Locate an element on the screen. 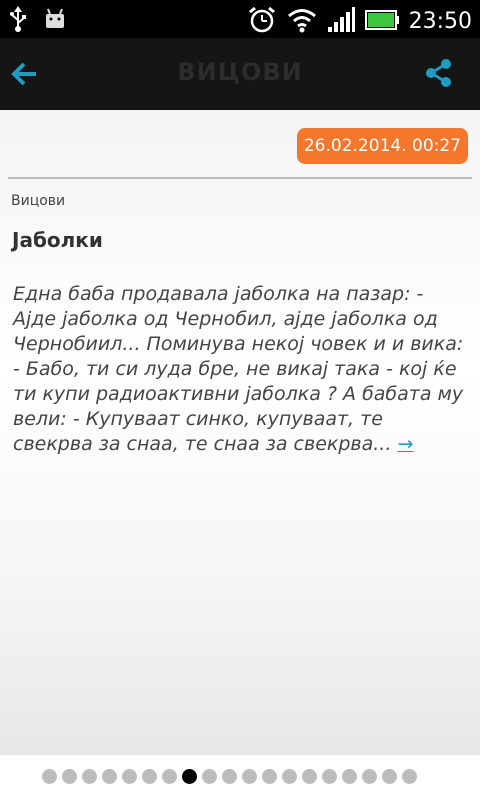 Image resolution: width=480 pixels, height=800 pixels. divider is located at coordinates (240, 178).